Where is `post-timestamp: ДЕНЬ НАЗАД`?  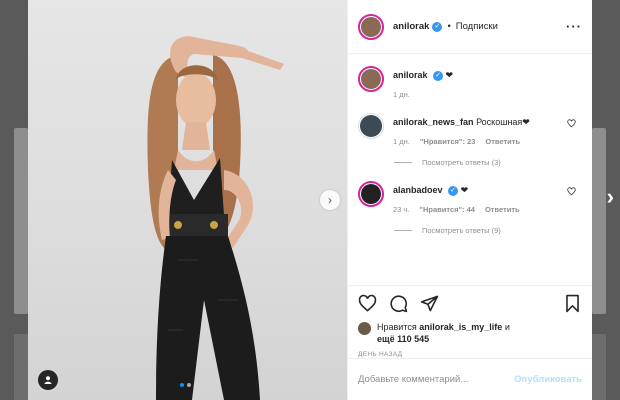 post-timestamp: ДЕНЬ НАЗАД is located at coordinates (380, 354).